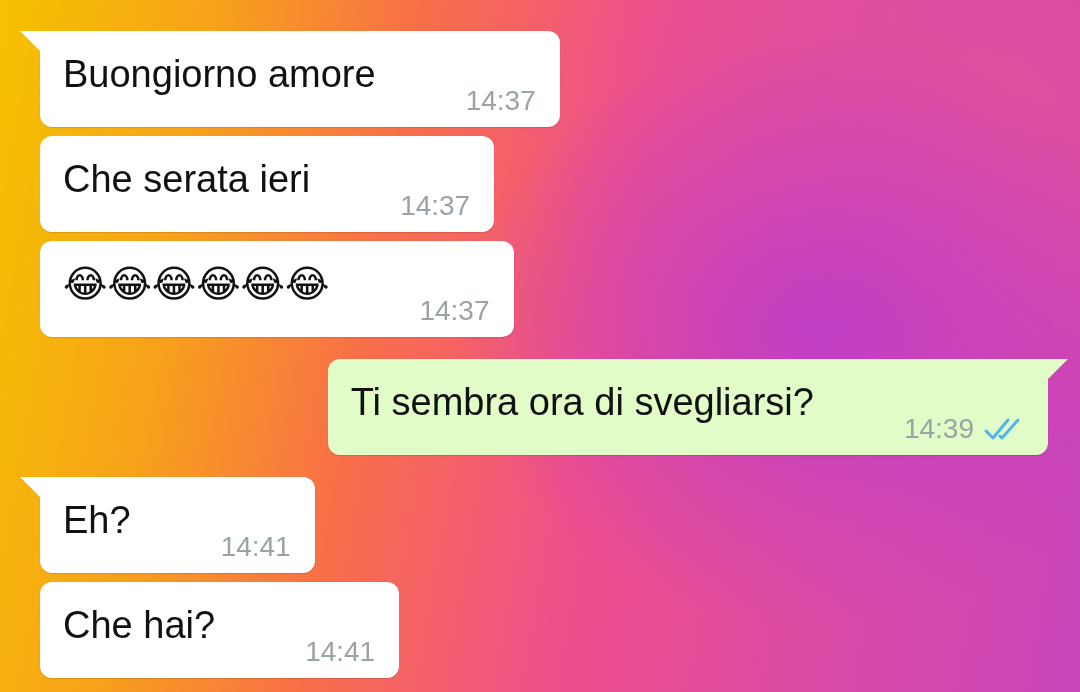  What do you see at coordinates (219, 74) in the screenshot?
I see `message-text: Buongiorno amore` at bounding box center [219, 74].